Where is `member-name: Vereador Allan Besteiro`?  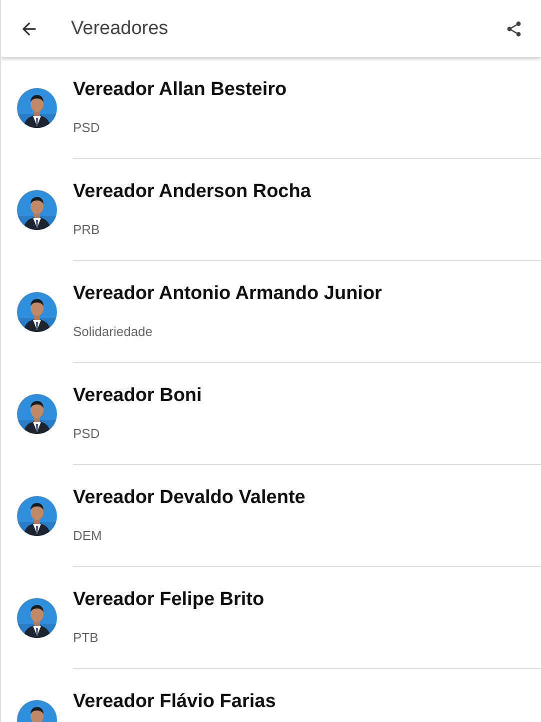 member-name: Vereador Allan Besteiro is located at coordinates (180, 90).